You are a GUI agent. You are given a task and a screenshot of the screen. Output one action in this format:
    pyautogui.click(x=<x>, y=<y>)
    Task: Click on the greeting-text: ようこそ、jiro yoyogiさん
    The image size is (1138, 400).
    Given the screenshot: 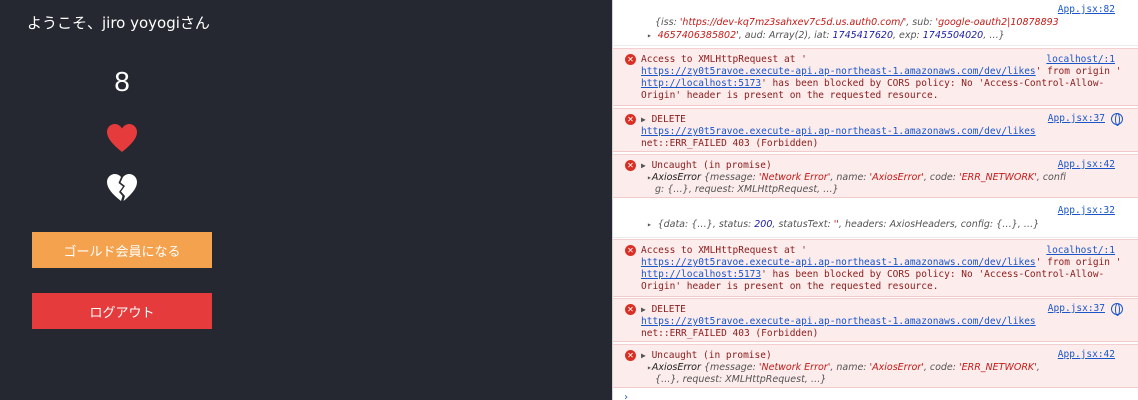 What is the action you would take?
    pyautogui.click(x=118, y=23)
    